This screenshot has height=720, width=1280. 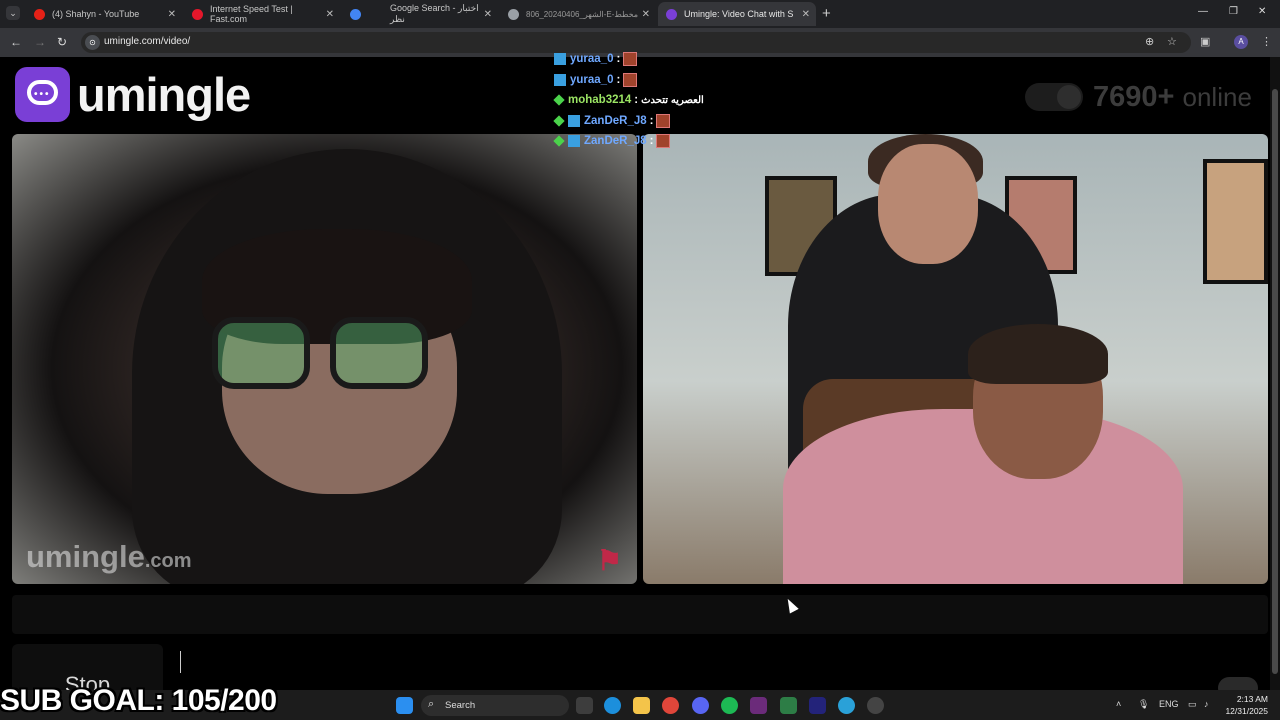 I want to click on reload-icon: ↻, so click(x=62, y=42).